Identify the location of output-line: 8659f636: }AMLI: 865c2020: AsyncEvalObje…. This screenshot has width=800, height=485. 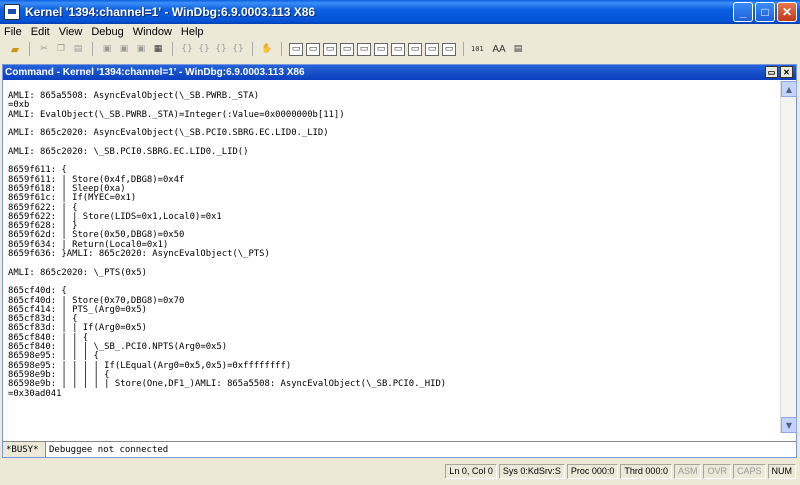
(139, 254).